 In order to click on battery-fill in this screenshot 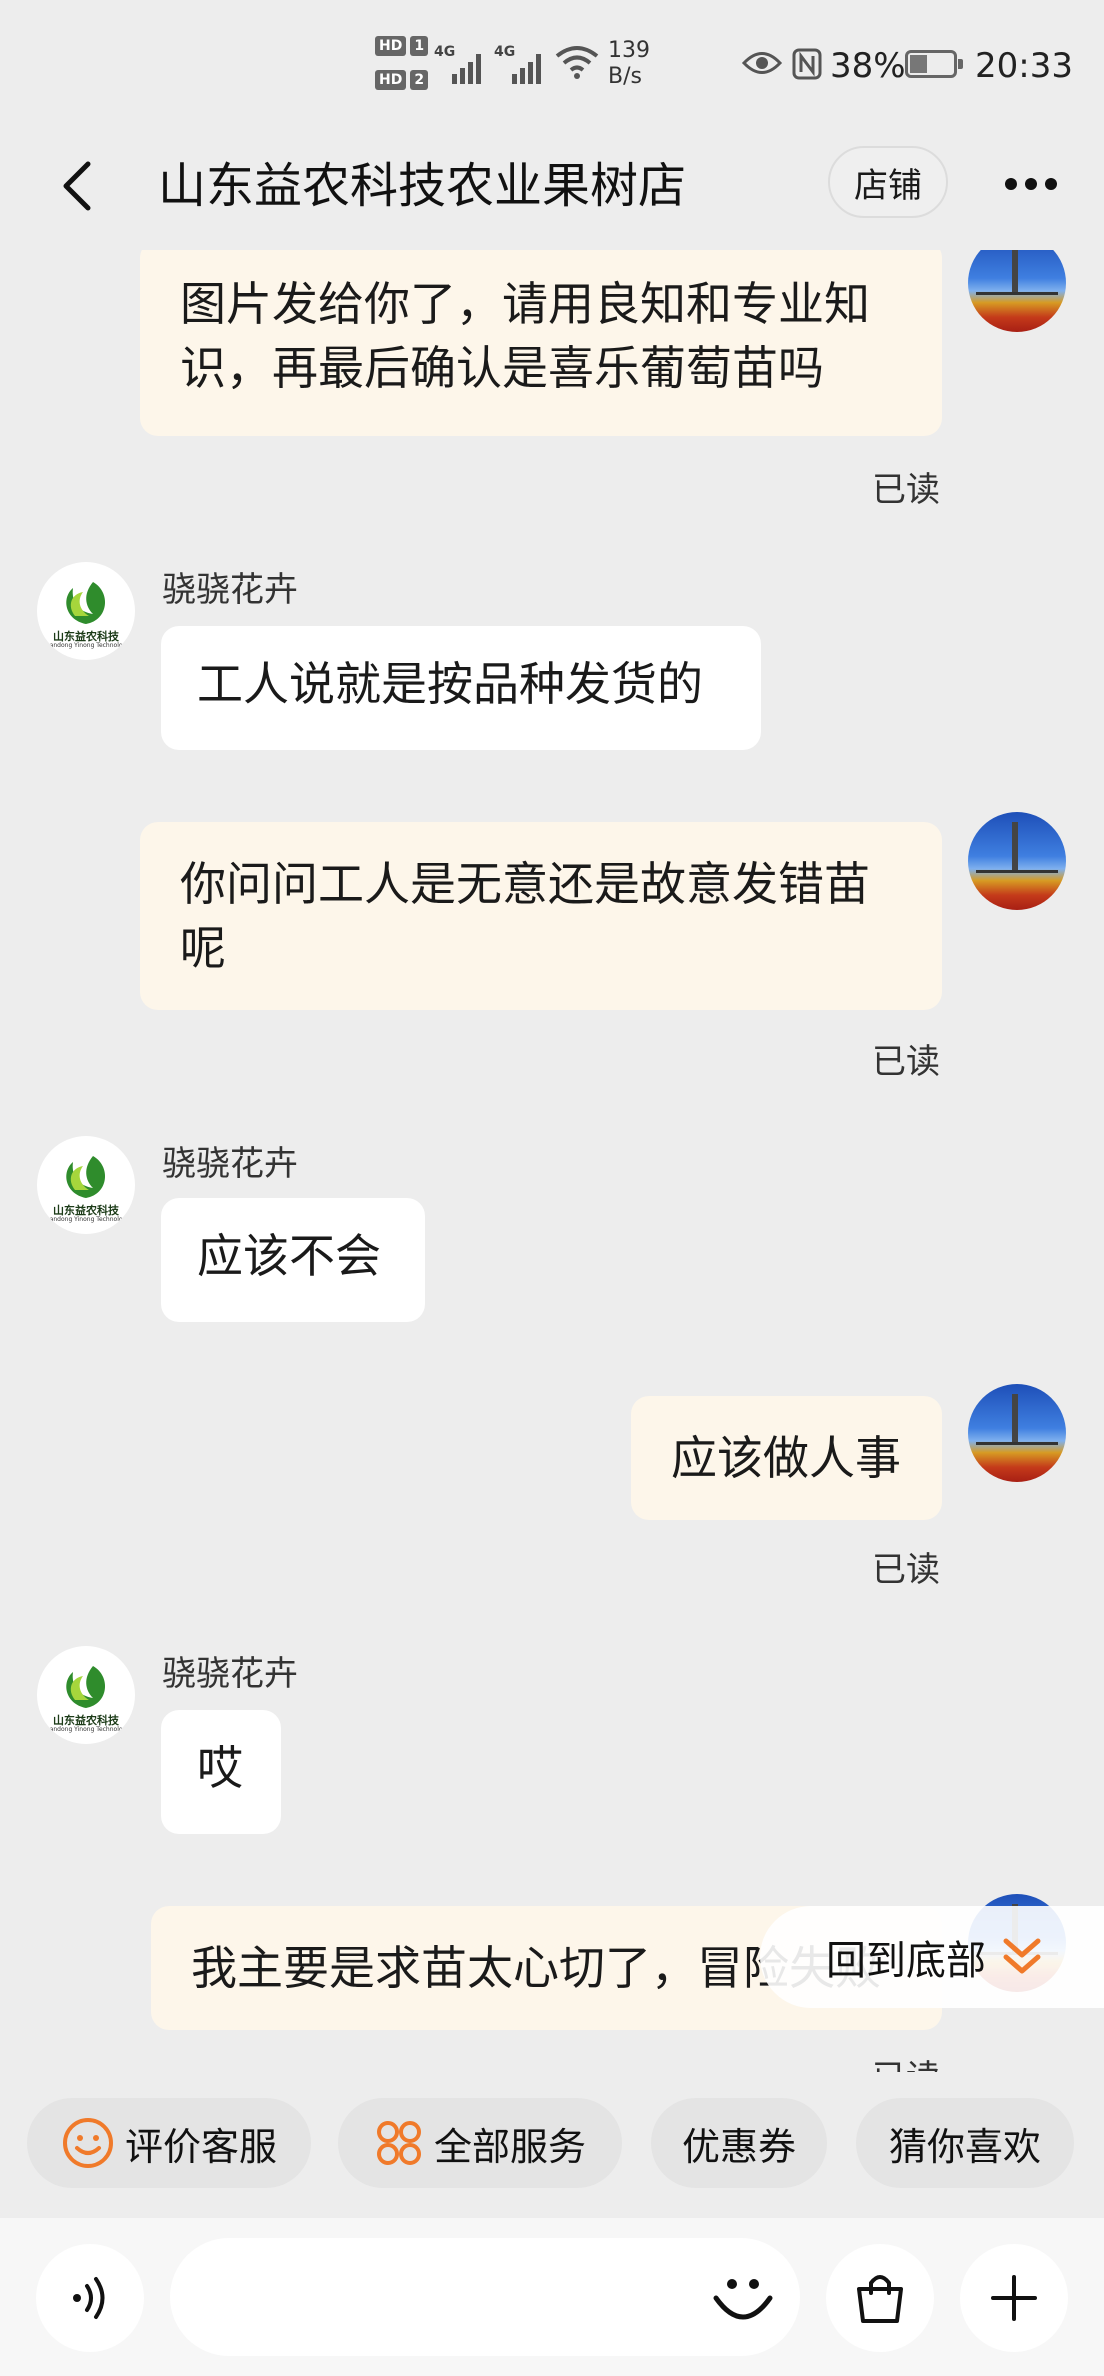, I will do `click(918, 64)`.